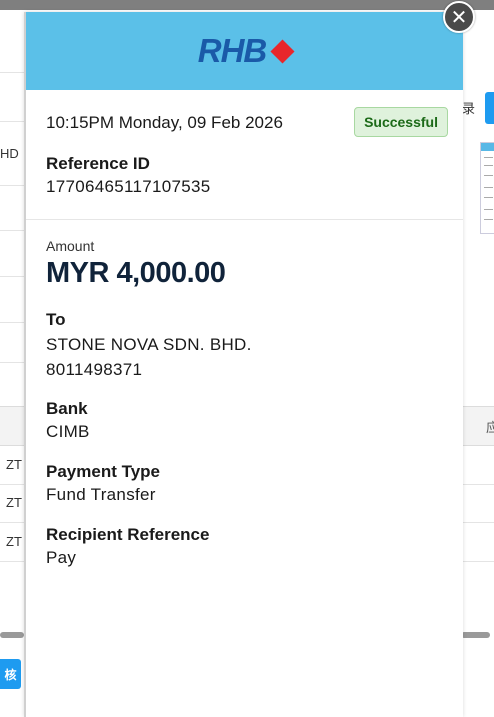 The image size is (494, 717). What do you see at coordinates (244, 547) in the screenshot?
I see `recipient-reference-section: Recipient Reference Pay` at bounding box center [244, 547].